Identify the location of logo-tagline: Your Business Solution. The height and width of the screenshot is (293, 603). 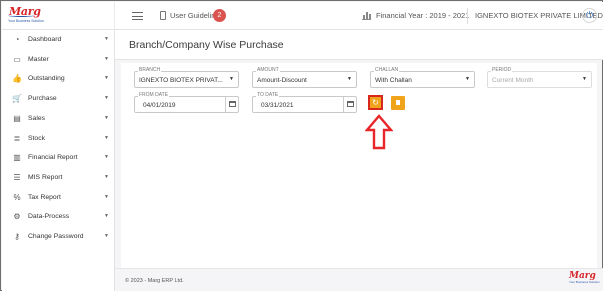
(26, 21).